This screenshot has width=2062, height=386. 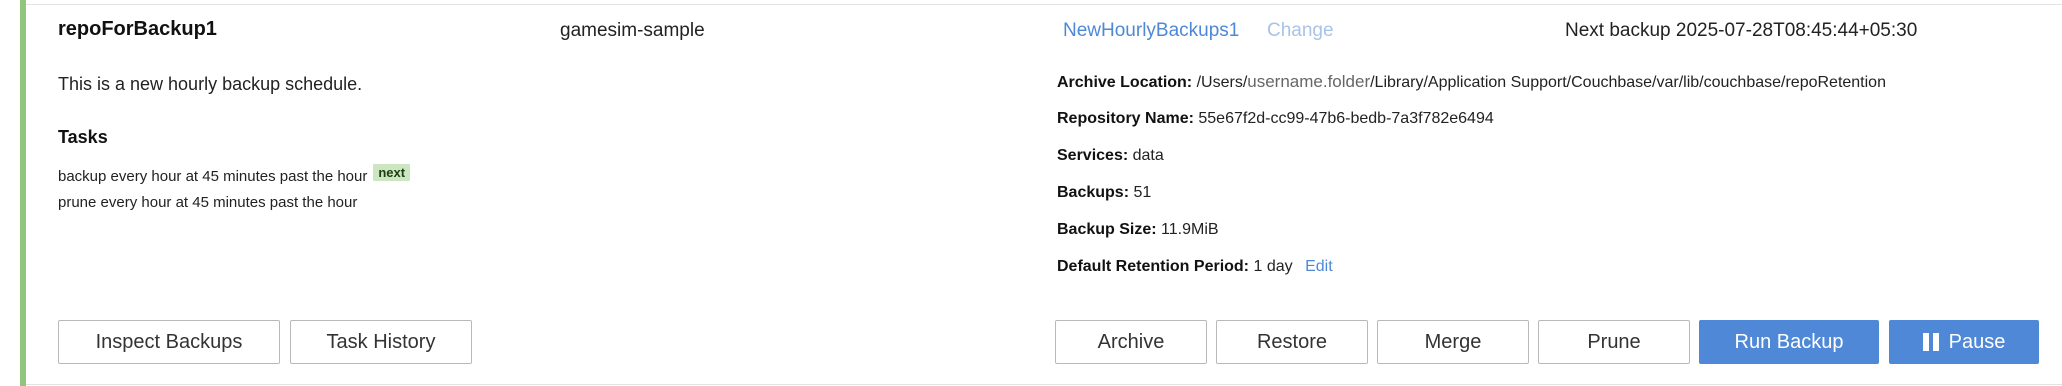 What do you see at coordinates (392, 172) in the screenshot?
I see `next-badge: next` at bounding box center [392, 172].